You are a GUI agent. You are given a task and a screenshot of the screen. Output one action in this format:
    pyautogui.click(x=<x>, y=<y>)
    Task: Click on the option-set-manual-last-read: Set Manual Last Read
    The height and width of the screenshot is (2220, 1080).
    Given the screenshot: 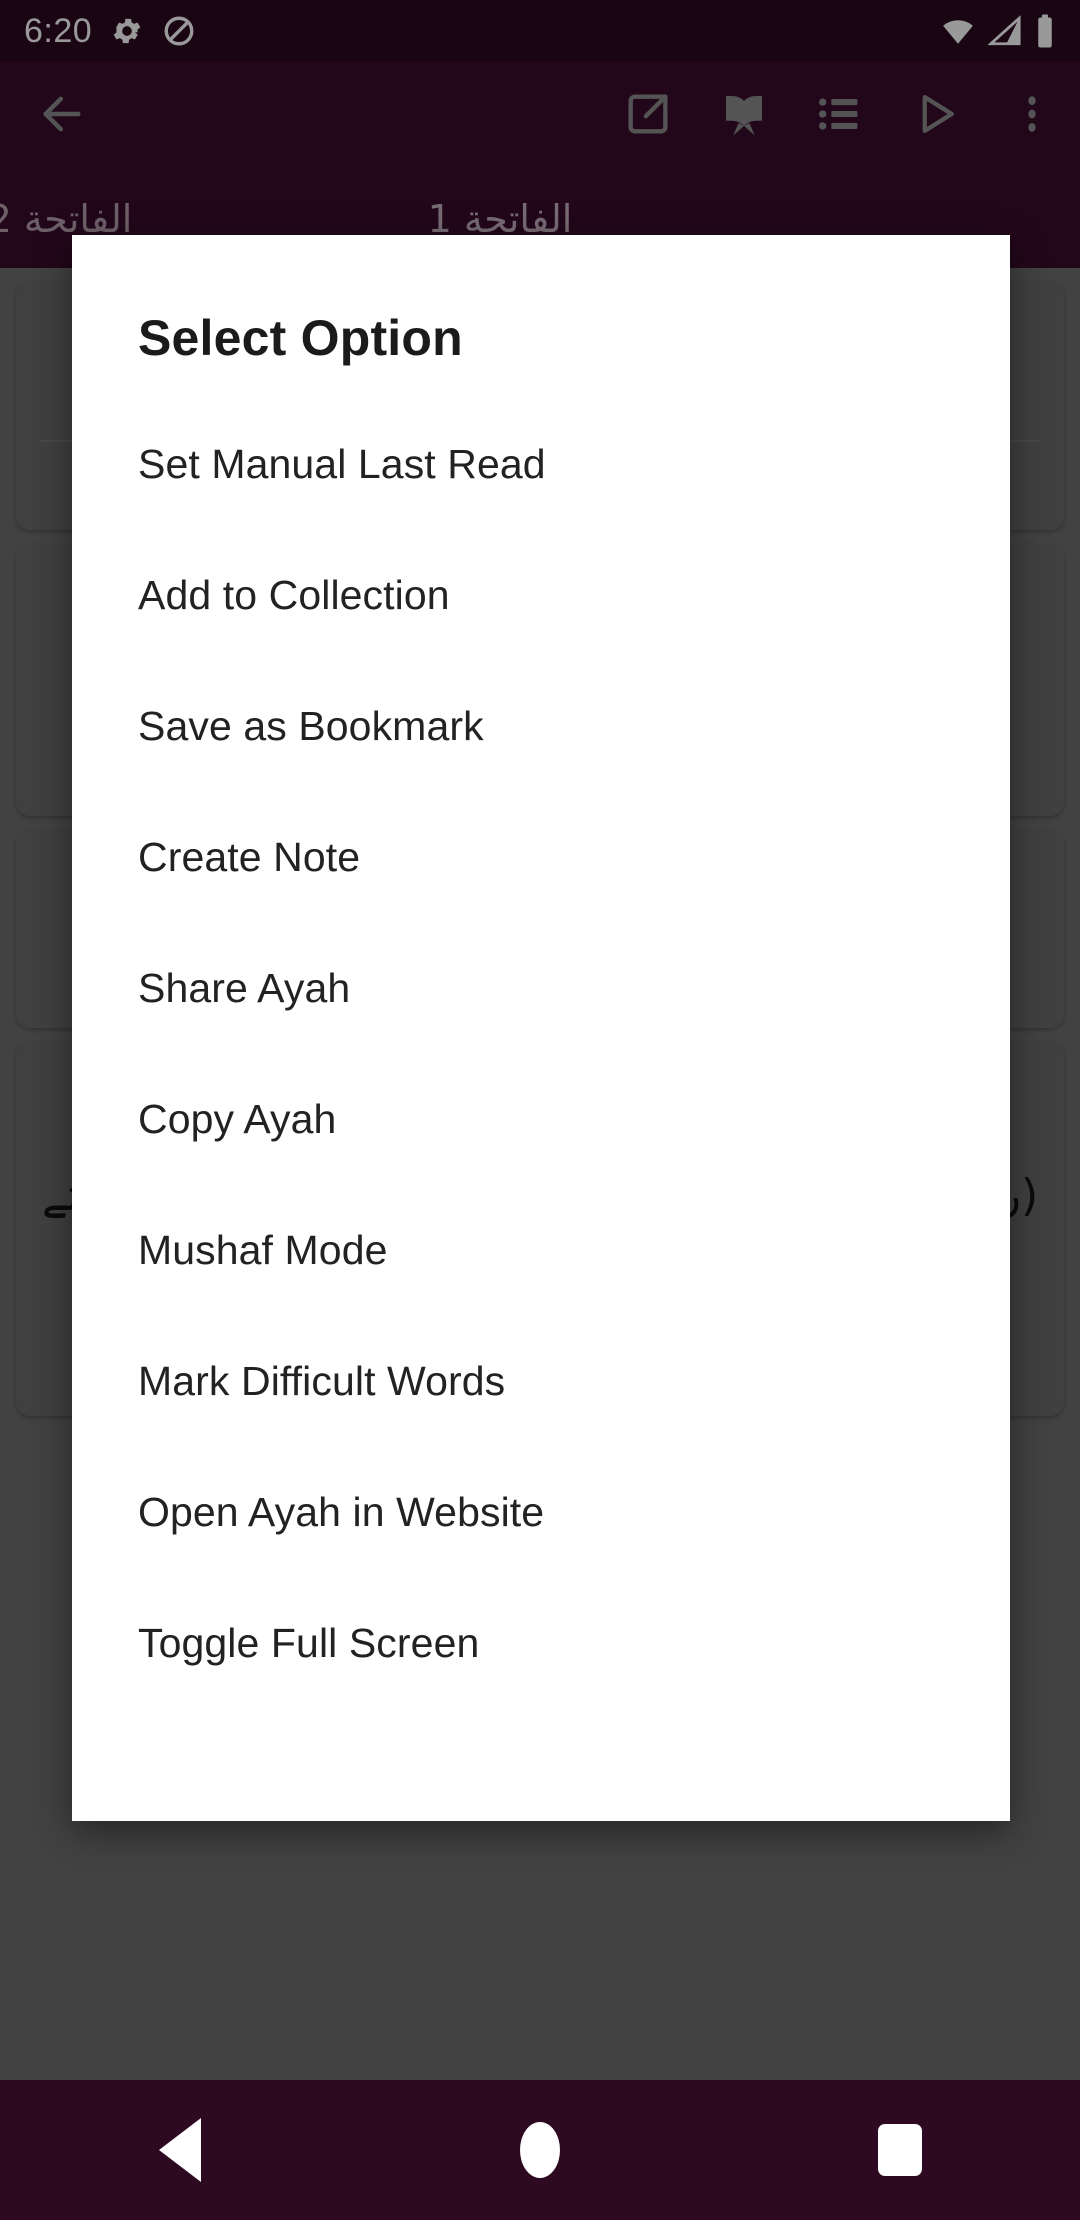 What is the action you would take?
    pyautogui.click(x=541, y=464)
    